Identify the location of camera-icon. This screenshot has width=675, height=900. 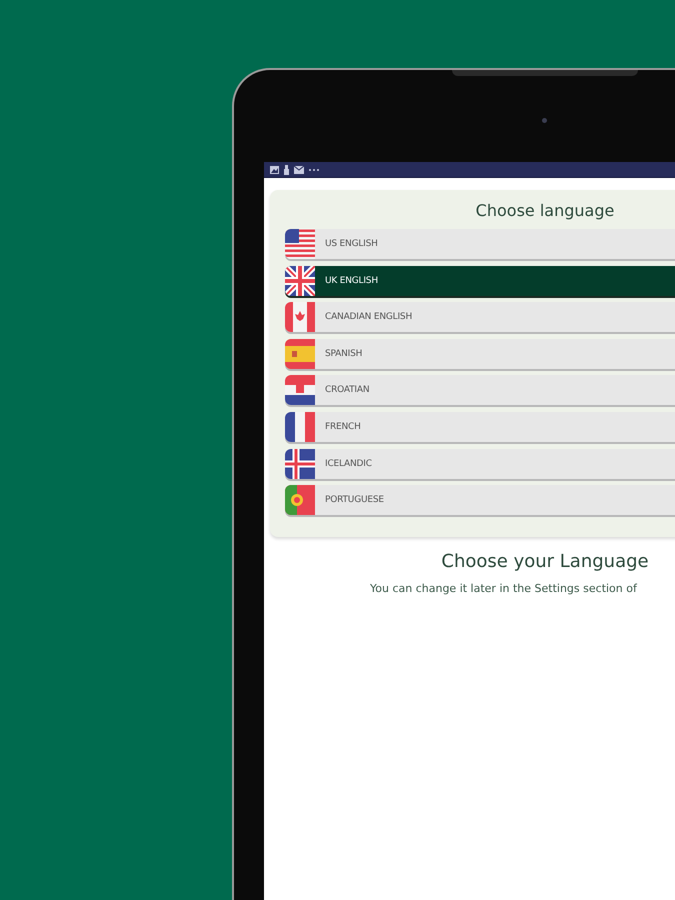
(544, 120).